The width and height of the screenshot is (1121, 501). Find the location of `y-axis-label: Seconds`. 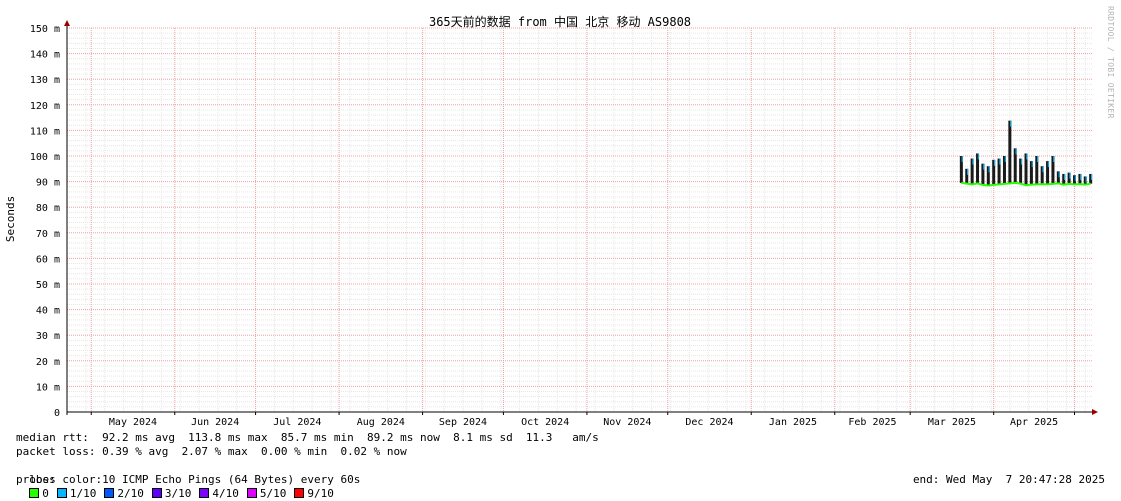

y-axis-label: Seconds is located at coordinates (10, 219).